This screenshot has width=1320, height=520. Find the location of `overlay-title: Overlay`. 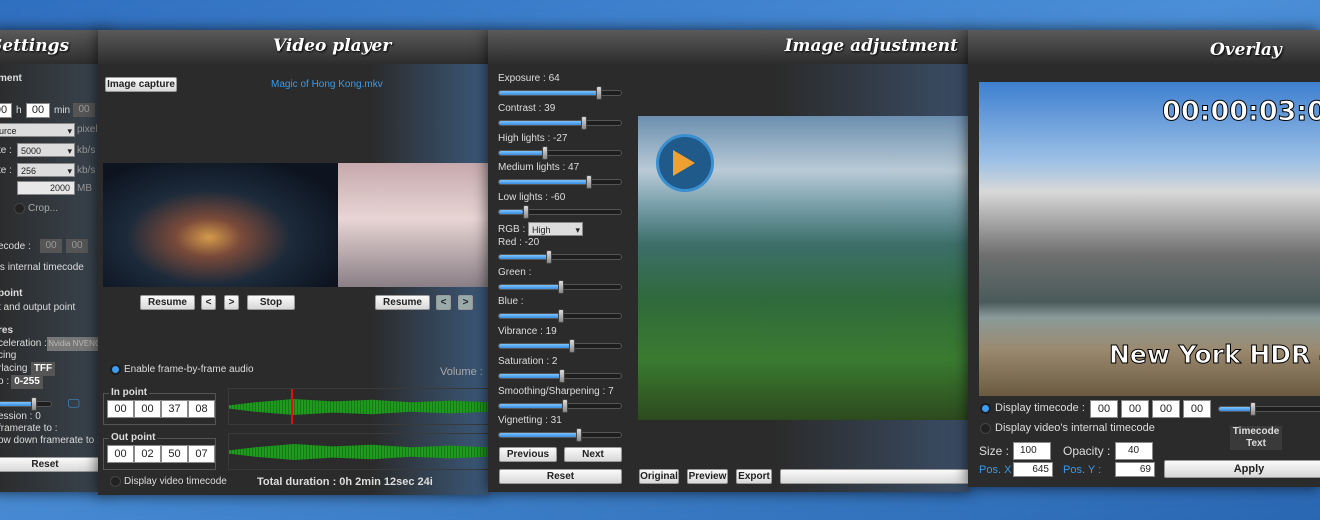

overlay-title: Overlay is located at coordinates (1246, 50).